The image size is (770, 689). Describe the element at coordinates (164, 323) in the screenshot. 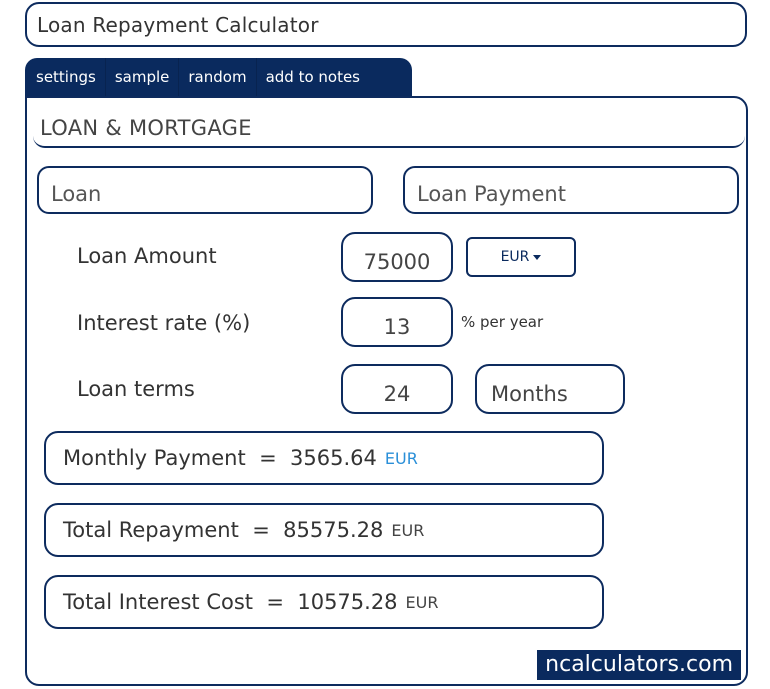

I see `interest-rate-label: Interest rate (%)` at that location.